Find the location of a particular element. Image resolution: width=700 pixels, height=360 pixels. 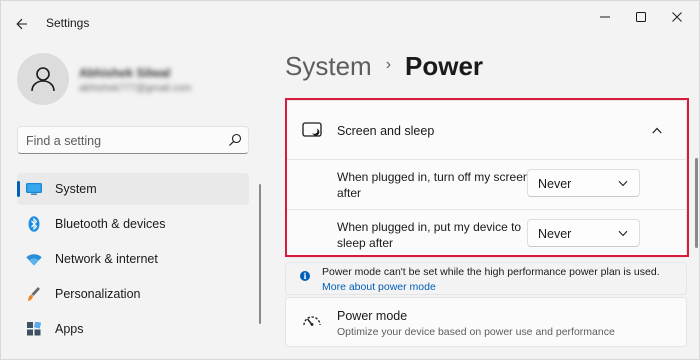

minimize-button is located at coordinates (605, 17).